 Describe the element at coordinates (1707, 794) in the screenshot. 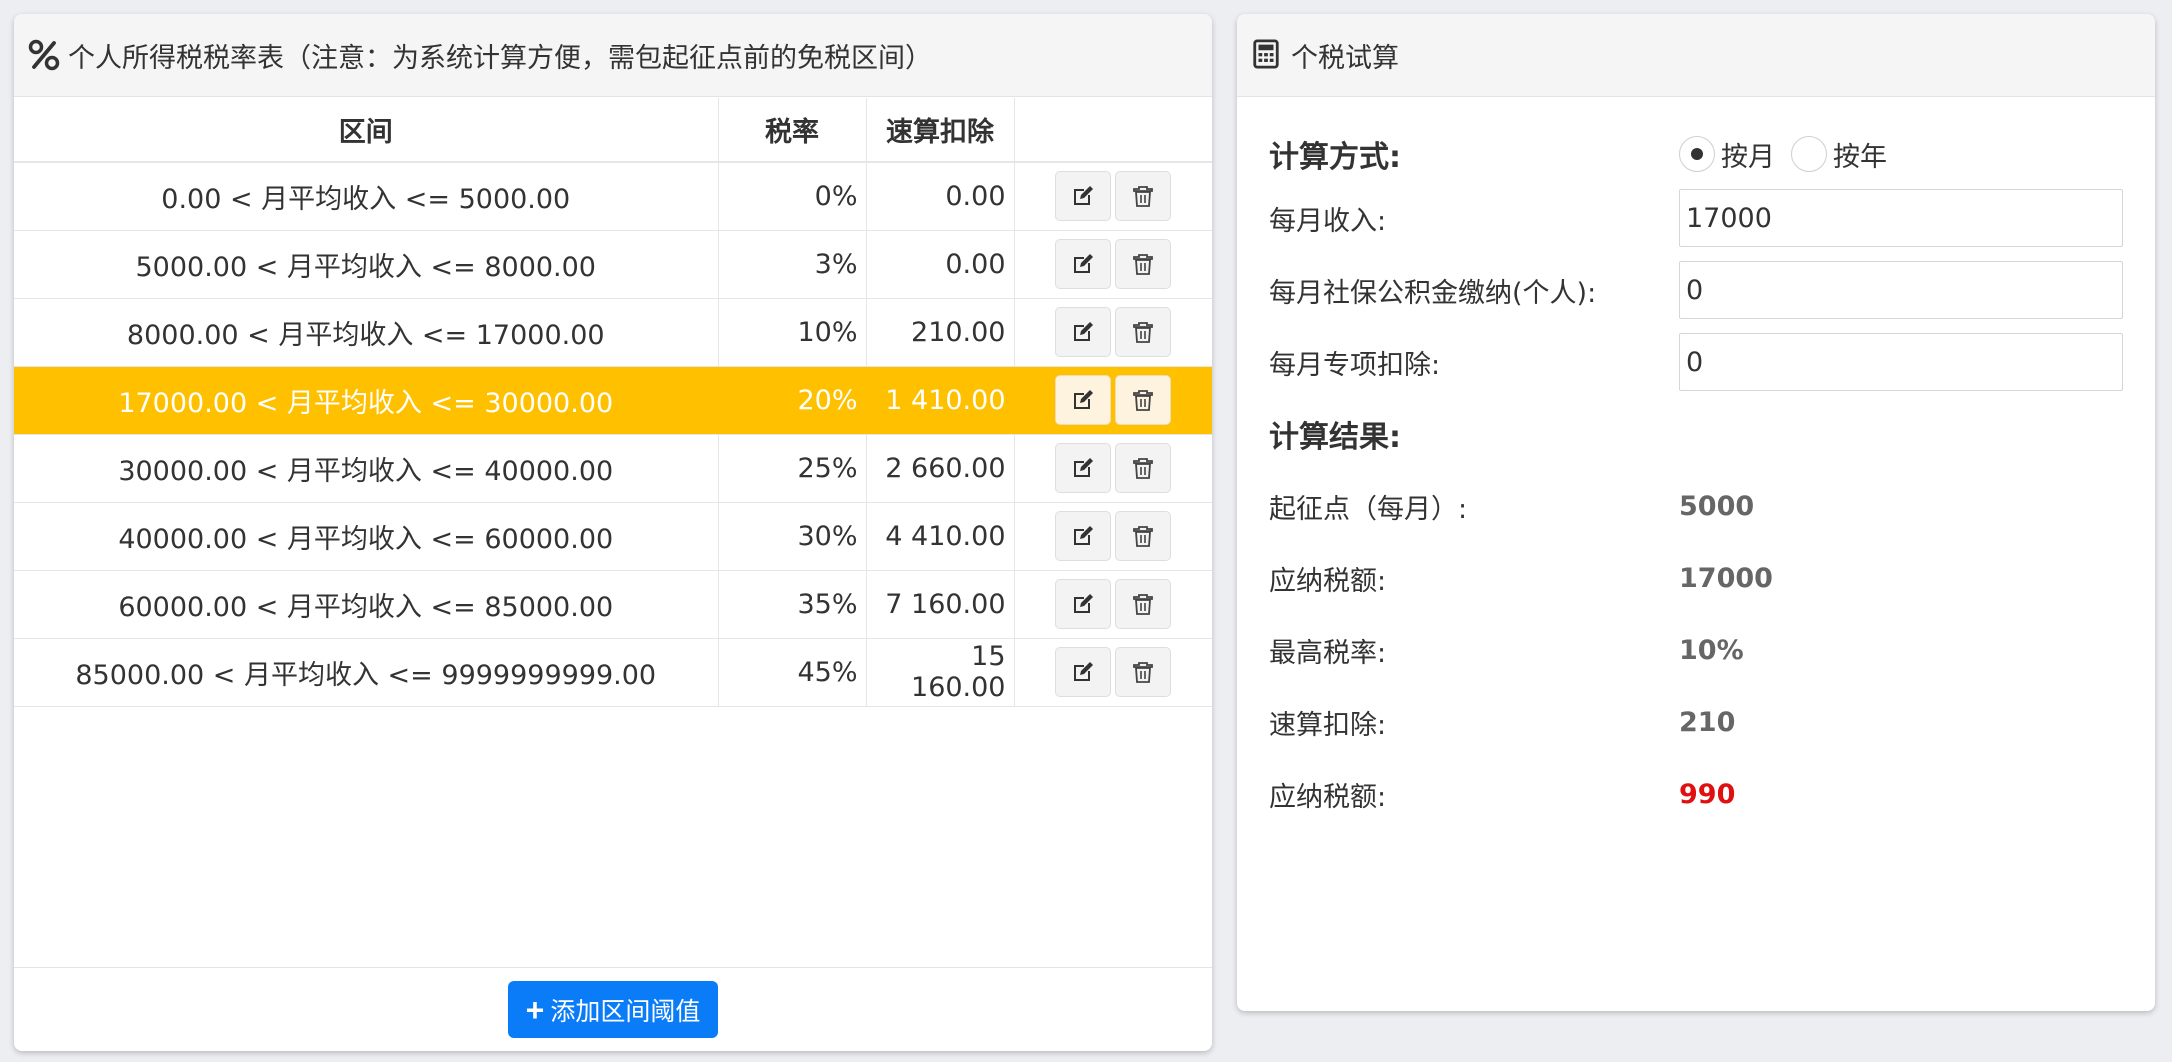

I see `tax-due-value: 990` at that location.